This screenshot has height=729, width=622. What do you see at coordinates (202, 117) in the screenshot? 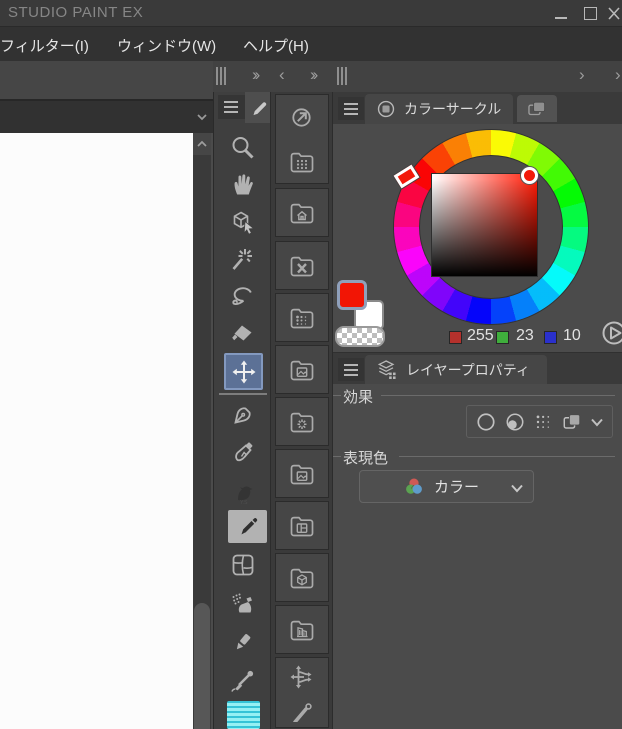
I see `tab-list-chevron-icon` at bounding box center [202, 117].